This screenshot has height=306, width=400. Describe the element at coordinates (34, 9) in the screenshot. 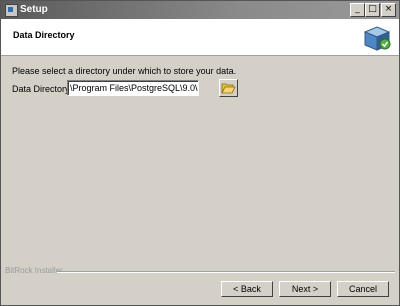

I see `window-title: Setup` at that location.